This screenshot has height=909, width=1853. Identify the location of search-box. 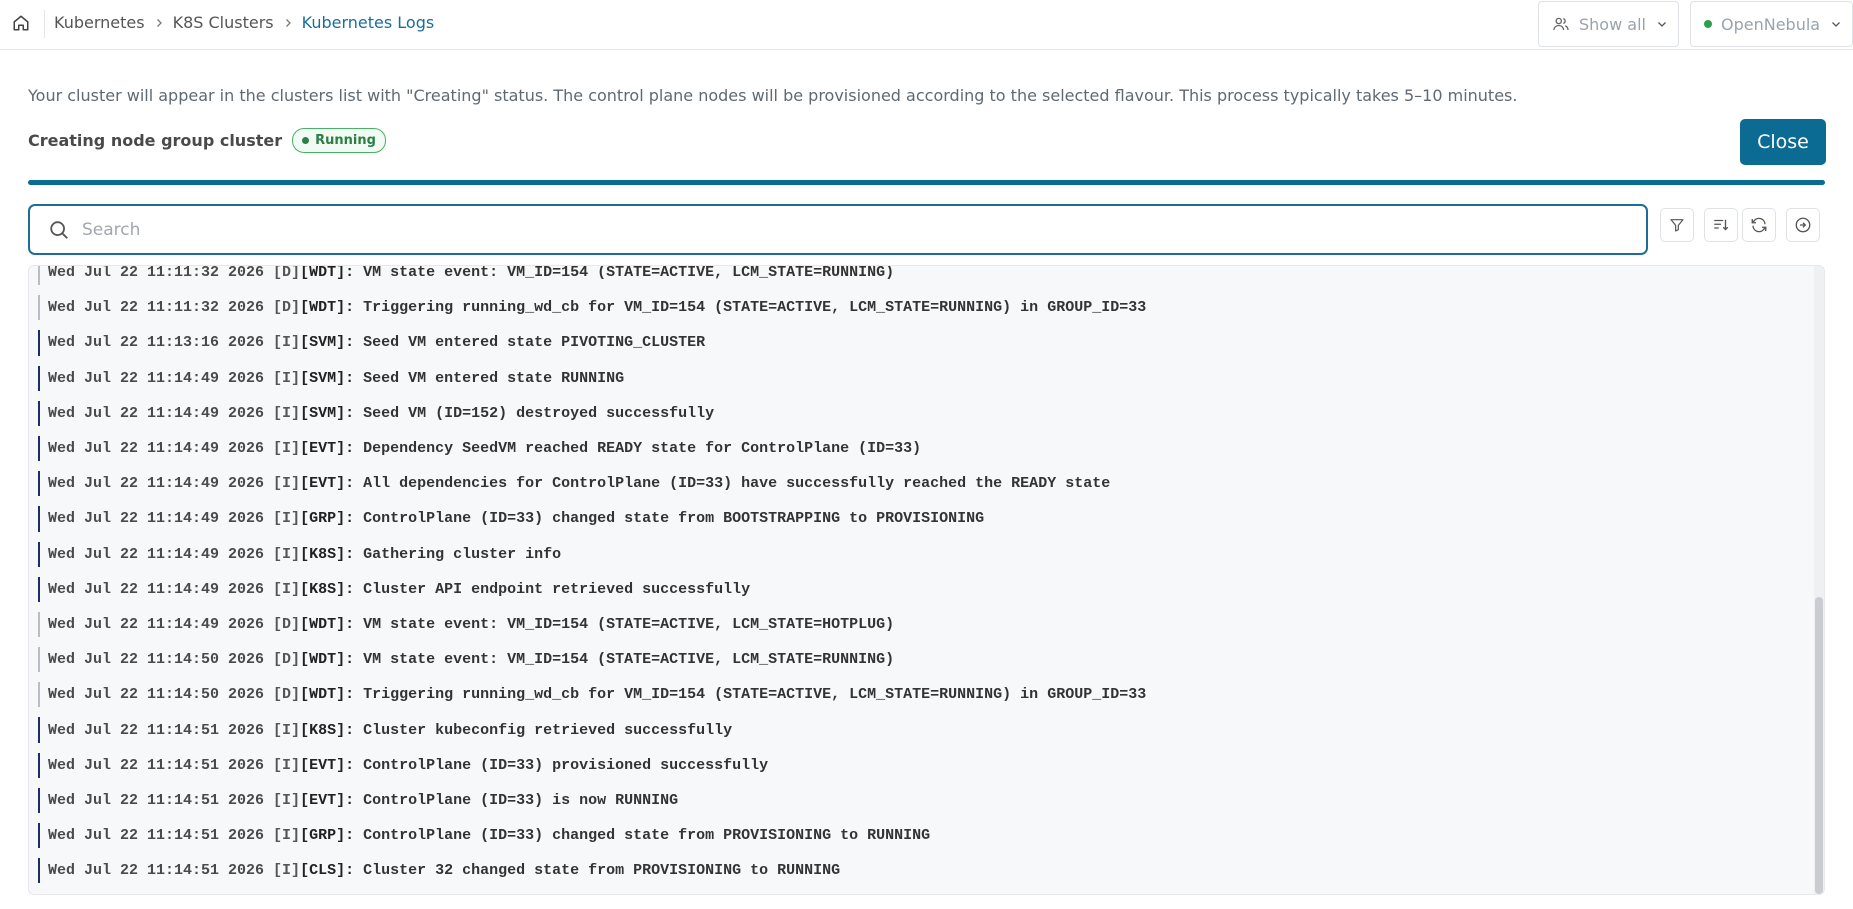
(838, 229).